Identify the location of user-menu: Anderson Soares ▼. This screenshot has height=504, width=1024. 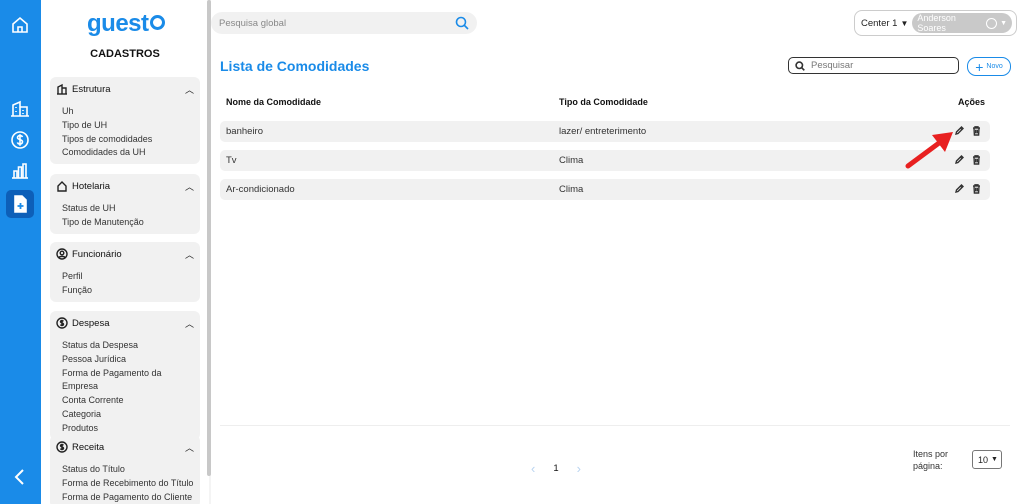
(962, 23).